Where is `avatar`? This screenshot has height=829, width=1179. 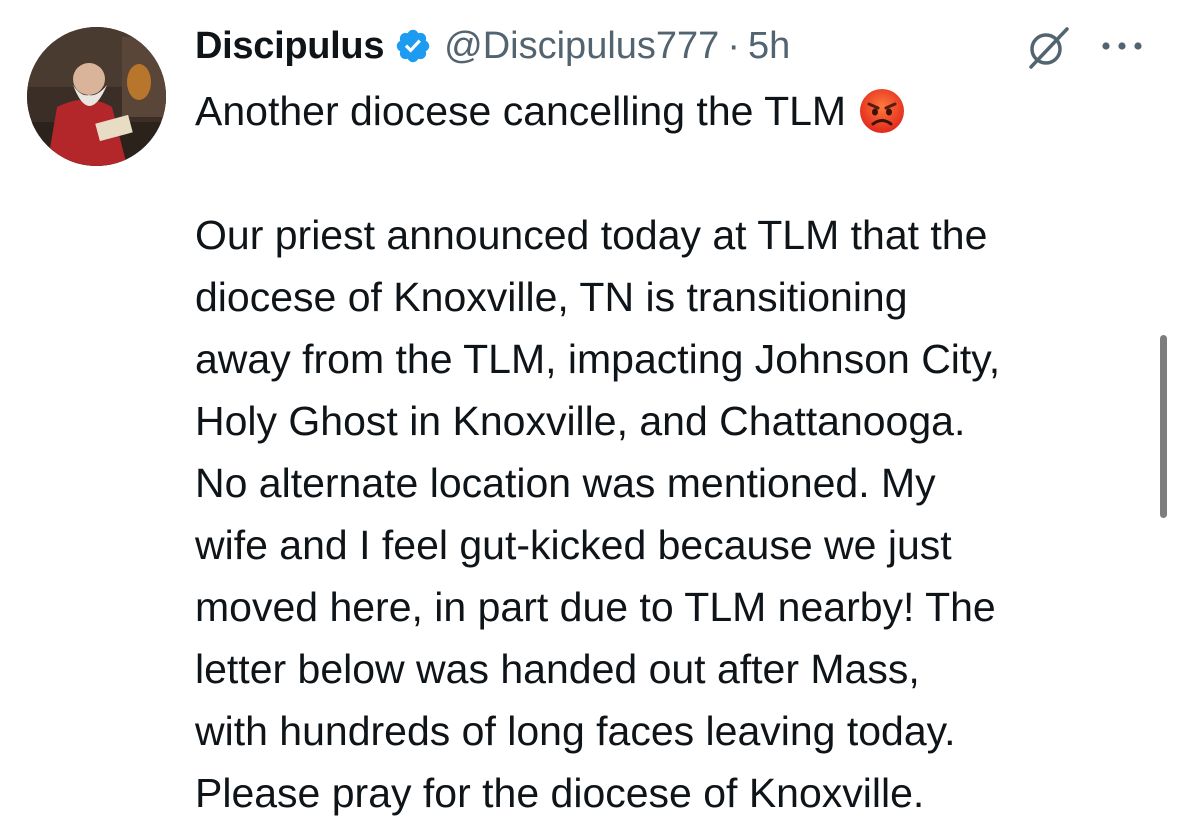 avatar is located at coordinates (96, 96).